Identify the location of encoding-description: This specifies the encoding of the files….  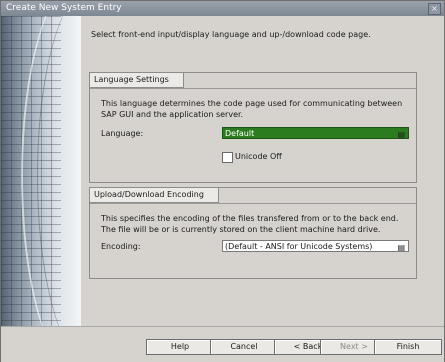
(250, 224).